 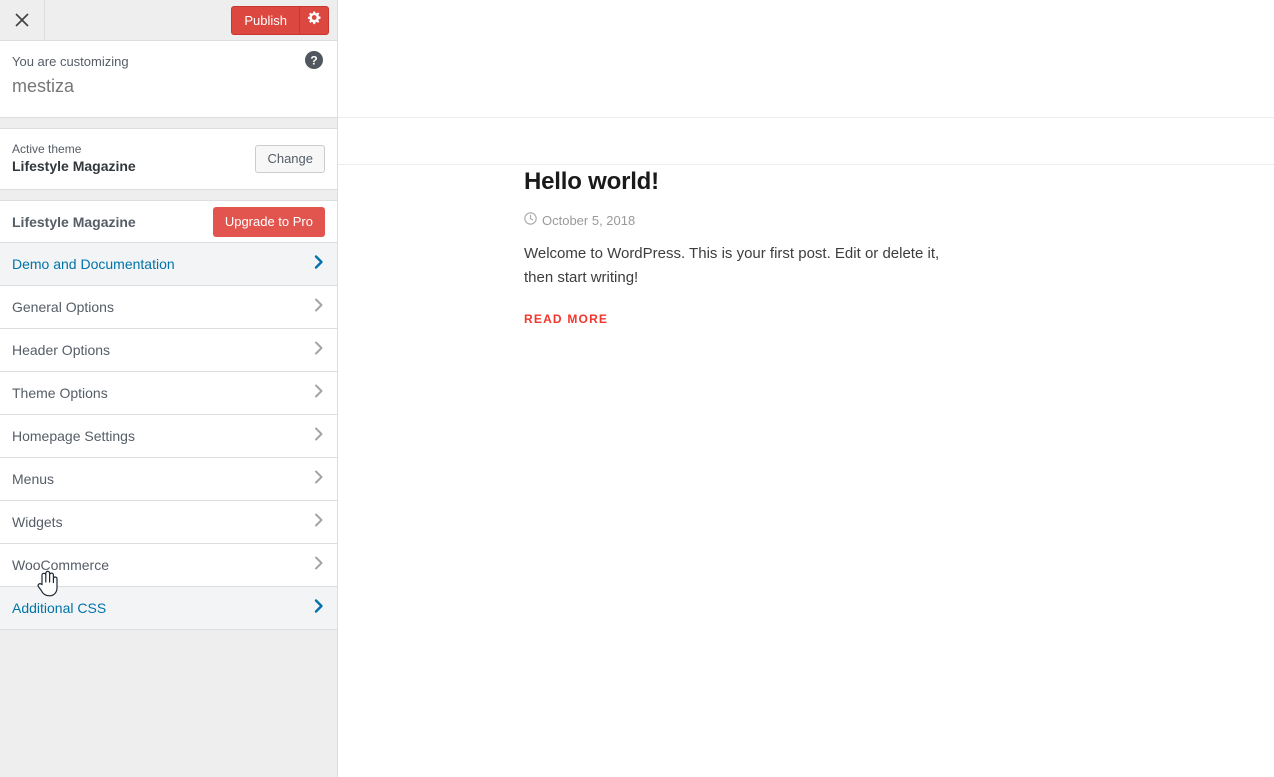 I want to click on sidebar-empty-area, so click(x=168, y=703).